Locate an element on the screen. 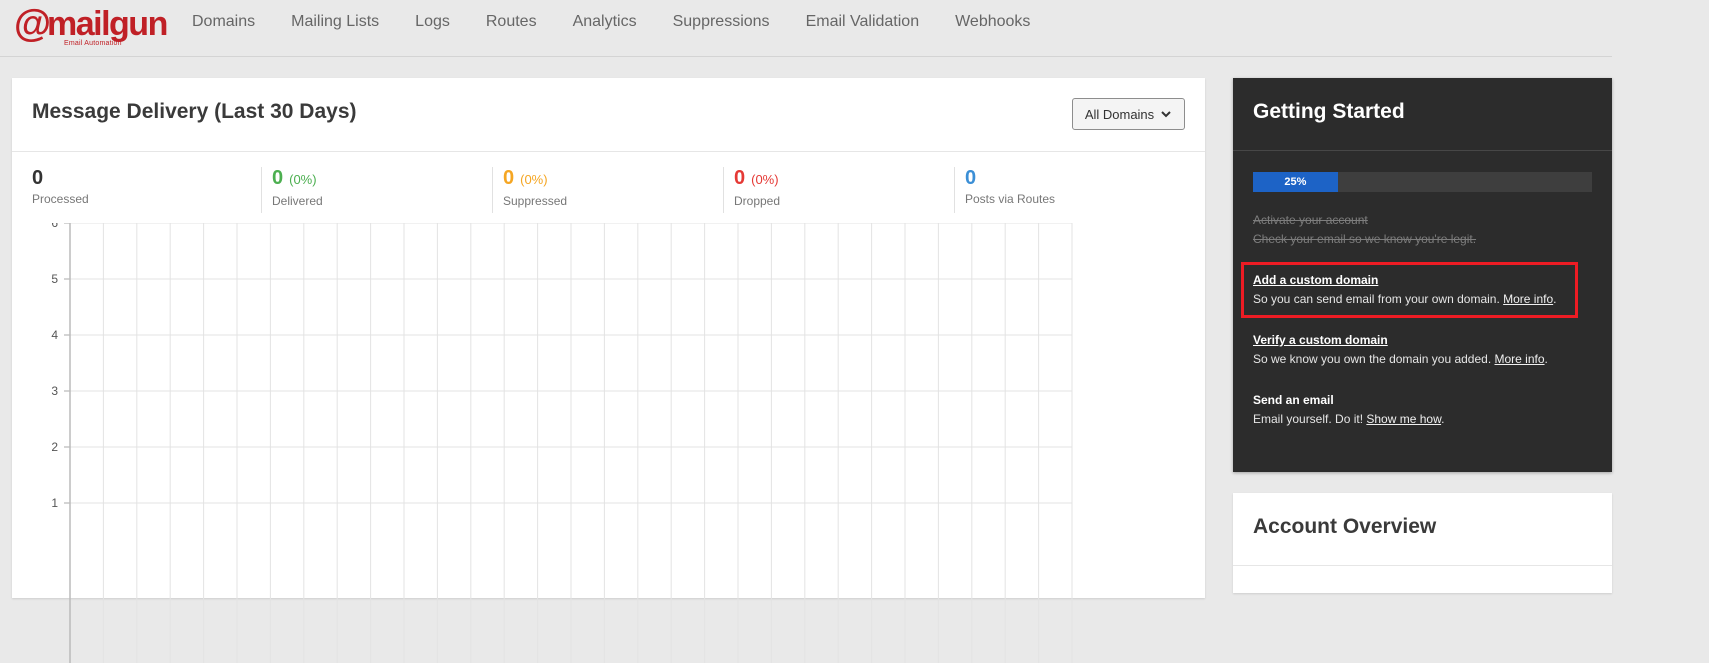 This screenshot has height=663, width=1709. stat-suppressed: 0 (0%) Suppressed is located at coordinates (529, 190).